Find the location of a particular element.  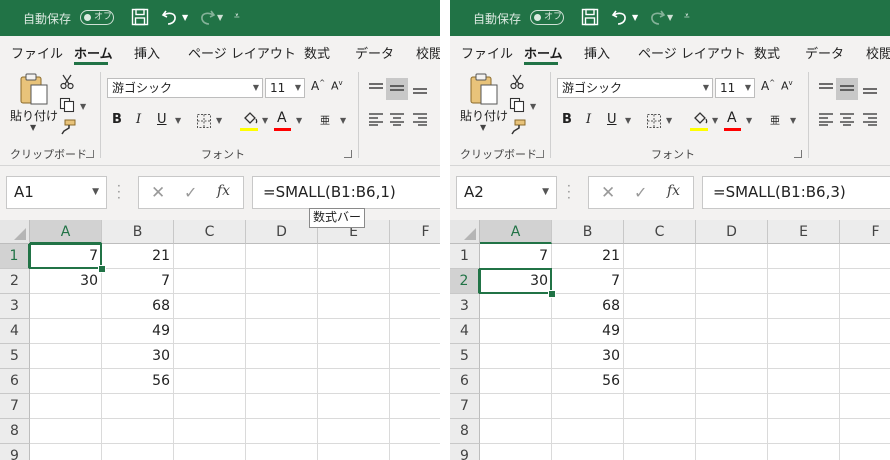

align-center-icon is located at coordinates (847, 119).